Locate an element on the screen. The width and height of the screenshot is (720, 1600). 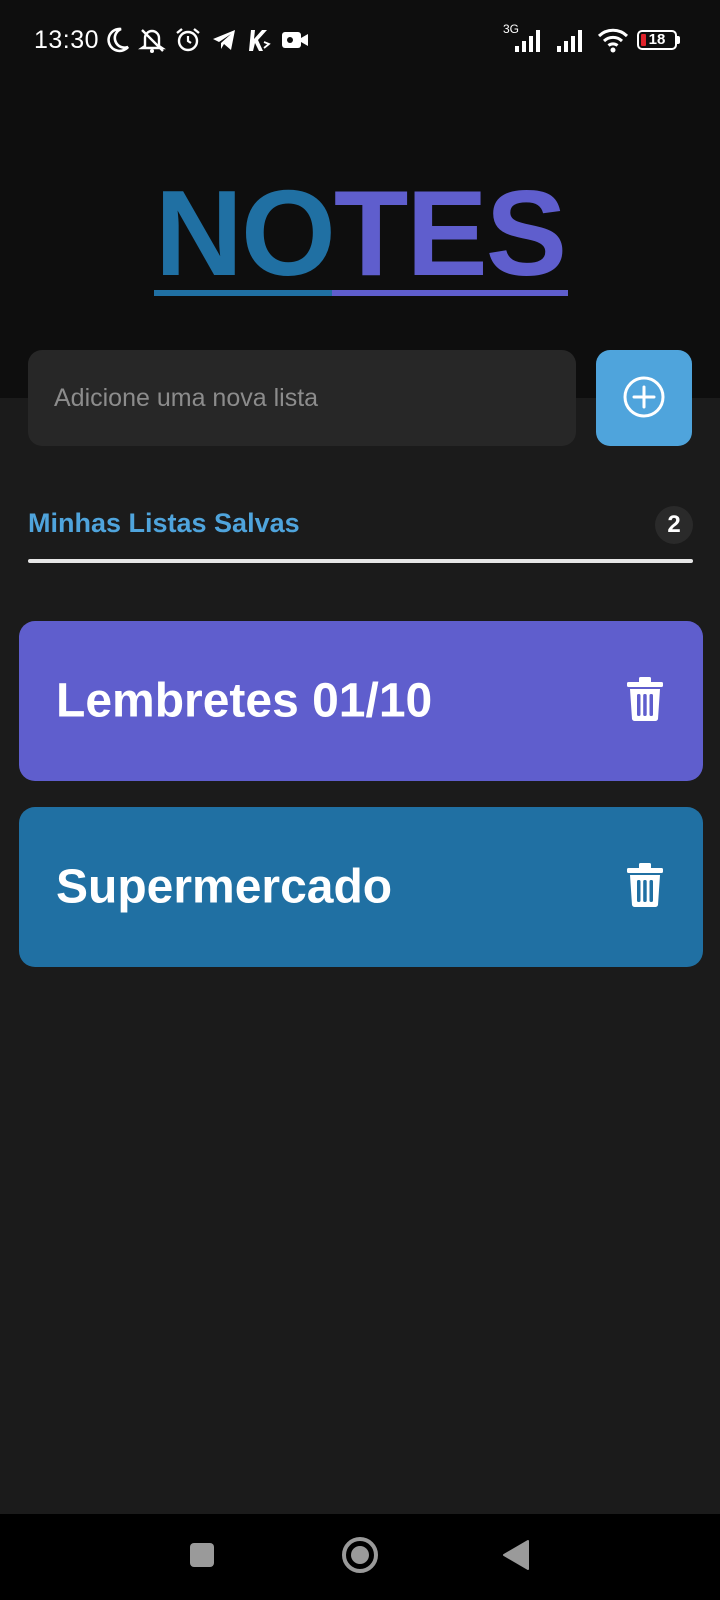
back-button is located at coordinates (516, 1557).